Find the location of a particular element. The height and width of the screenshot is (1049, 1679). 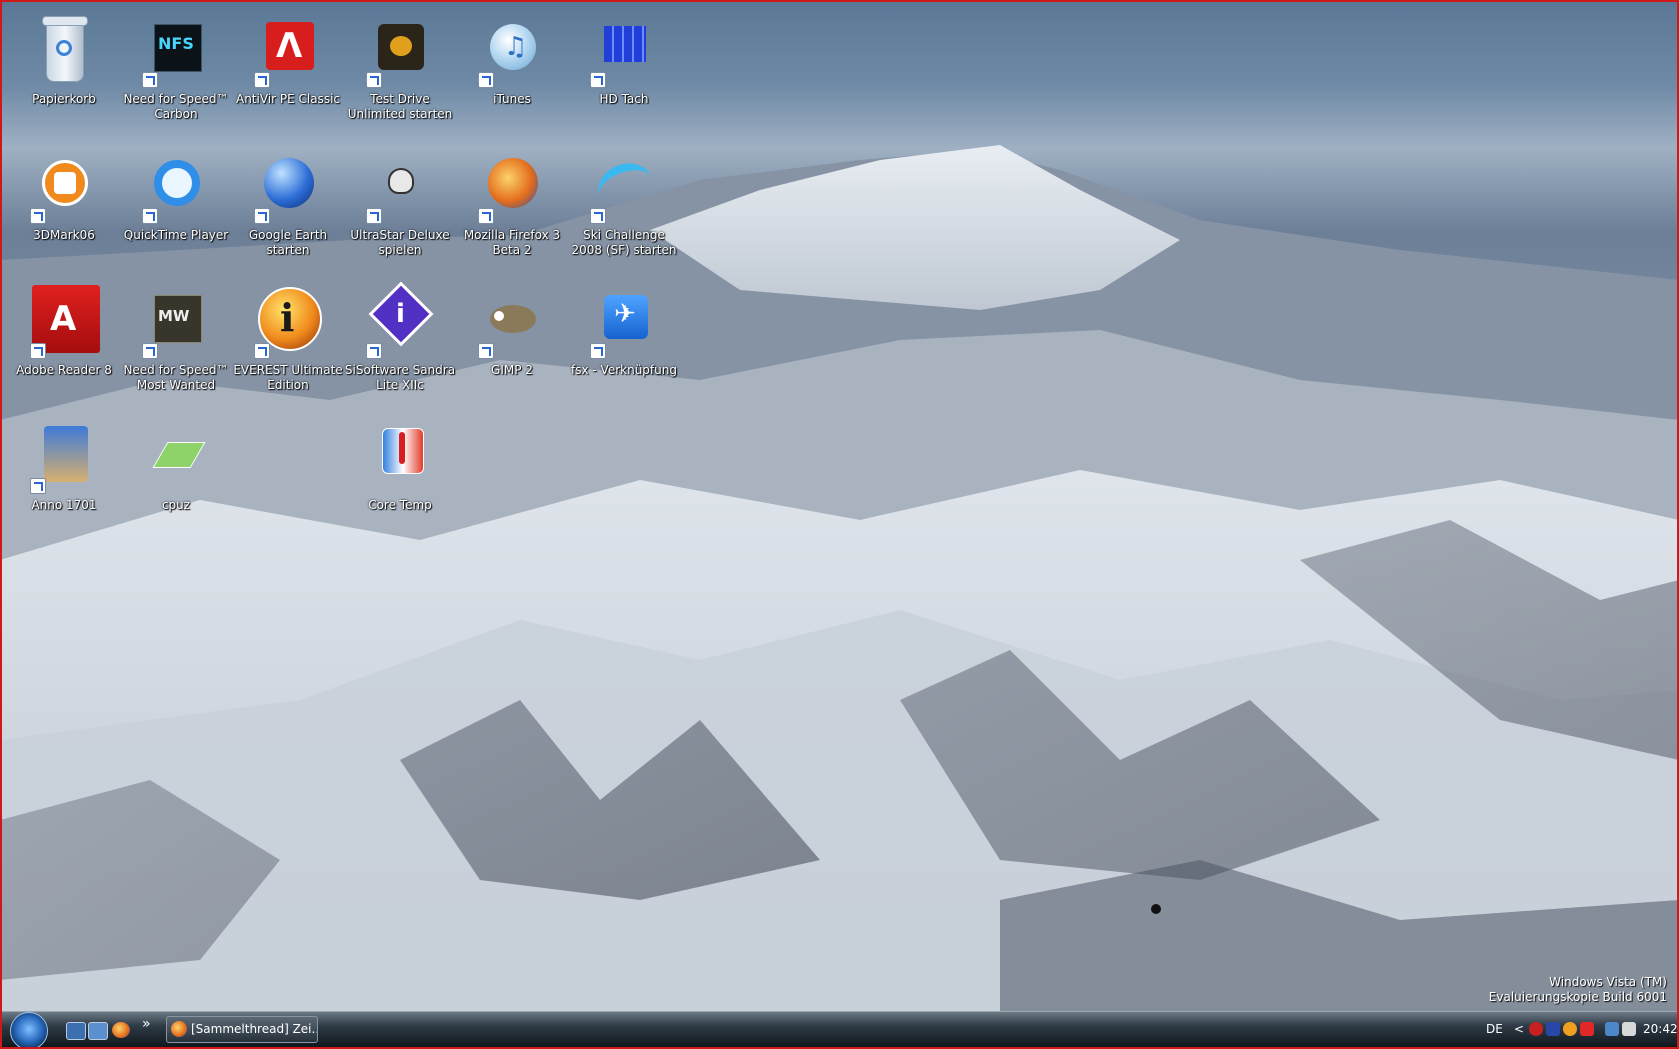

desktop-icon-label: Papierkorb is located at coordinates (64, 99).